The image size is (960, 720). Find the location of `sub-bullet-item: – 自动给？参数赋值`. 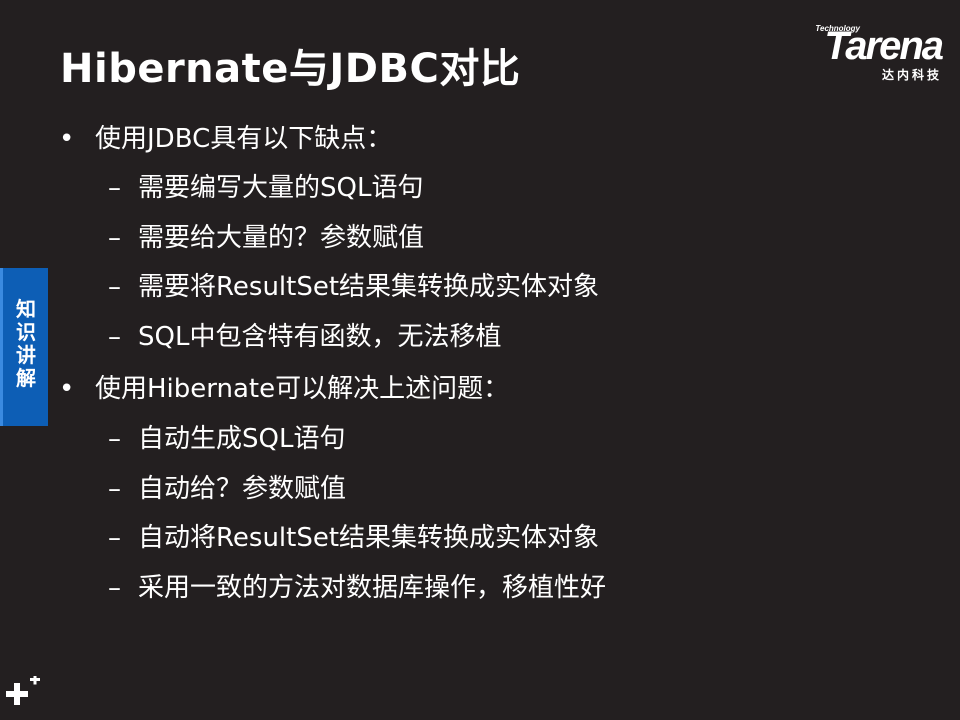

sub-bullet-item: – 自动给？参数赋值 is located at coordinates (227, 489).